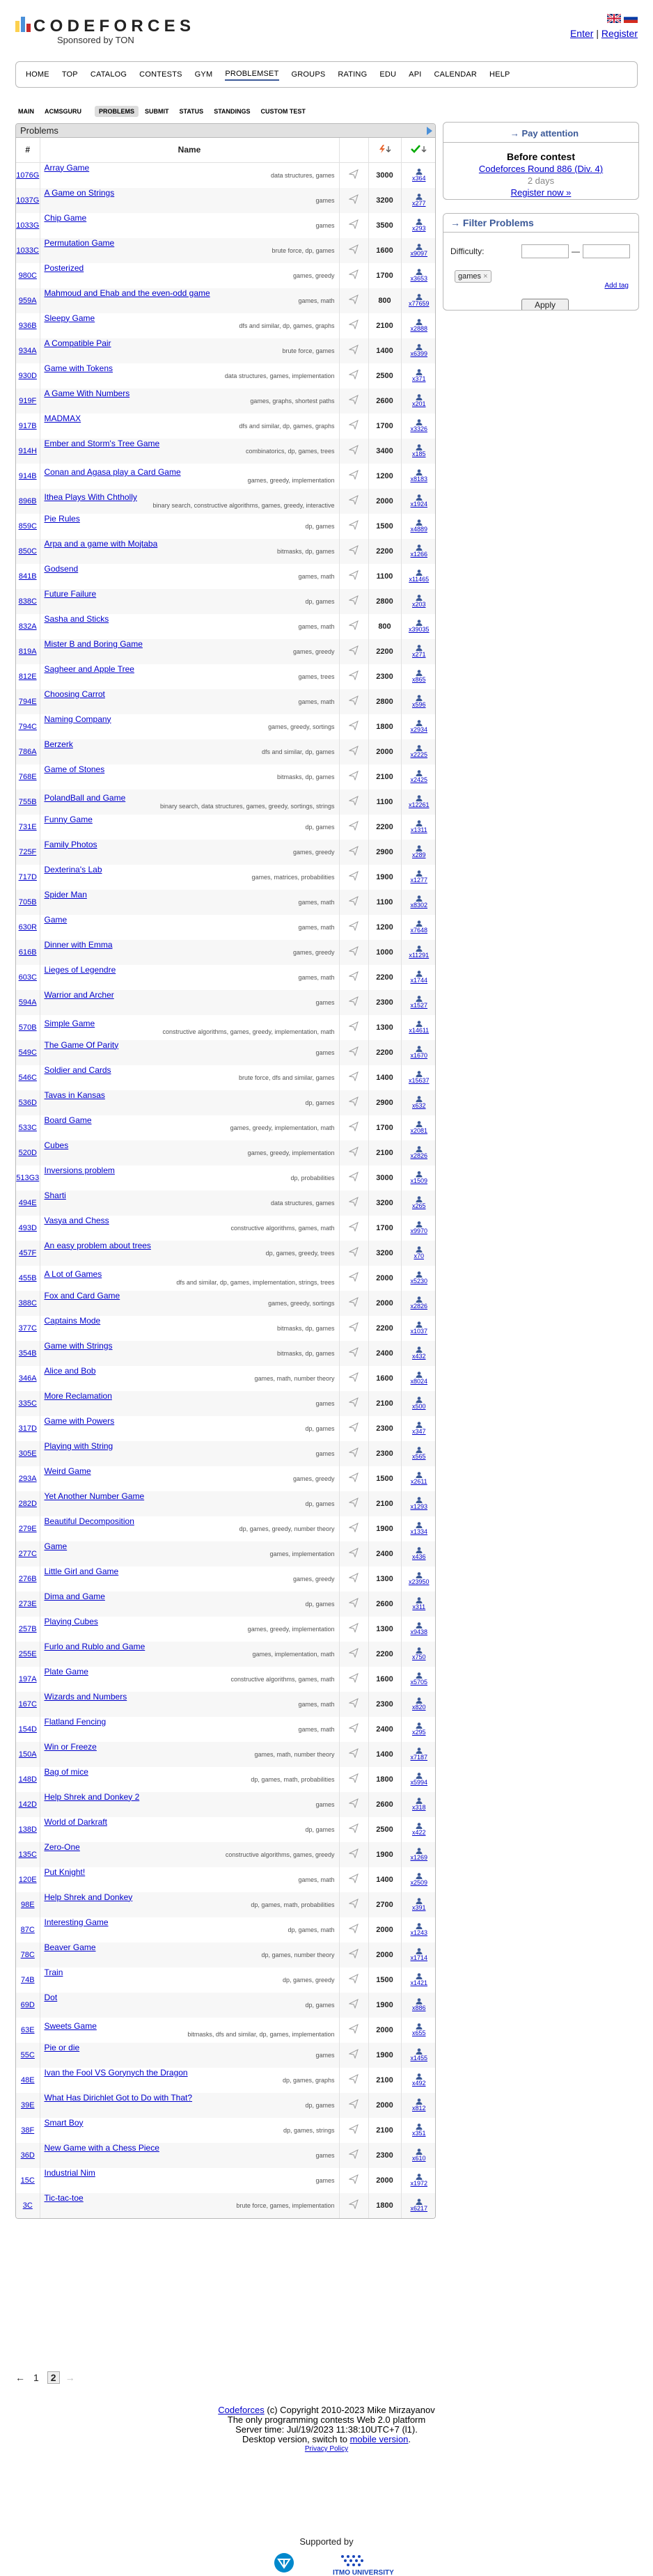 This screenshot has height=2576, width=653. I want to click on problem-id-link: 457F, so click(27, 1253).